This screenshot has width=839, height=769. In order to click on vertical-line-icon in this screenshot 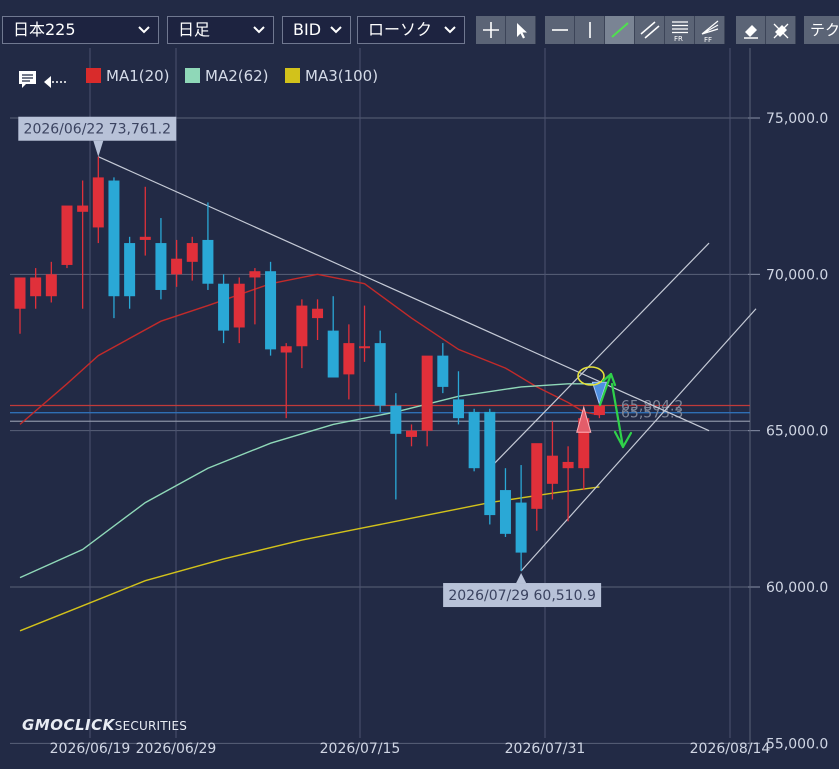, I will do `click(590, 30)`.